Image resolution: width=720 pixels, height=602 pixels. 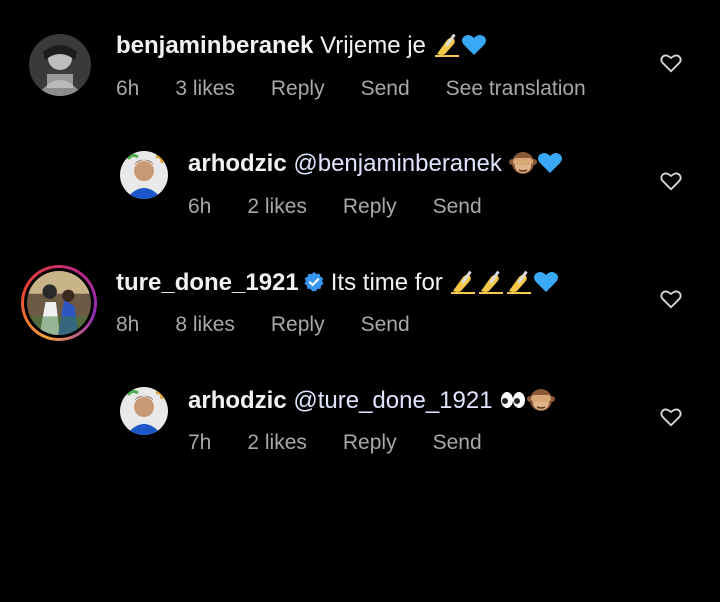 I want to click on story-ring, so click(x=59, y=303).